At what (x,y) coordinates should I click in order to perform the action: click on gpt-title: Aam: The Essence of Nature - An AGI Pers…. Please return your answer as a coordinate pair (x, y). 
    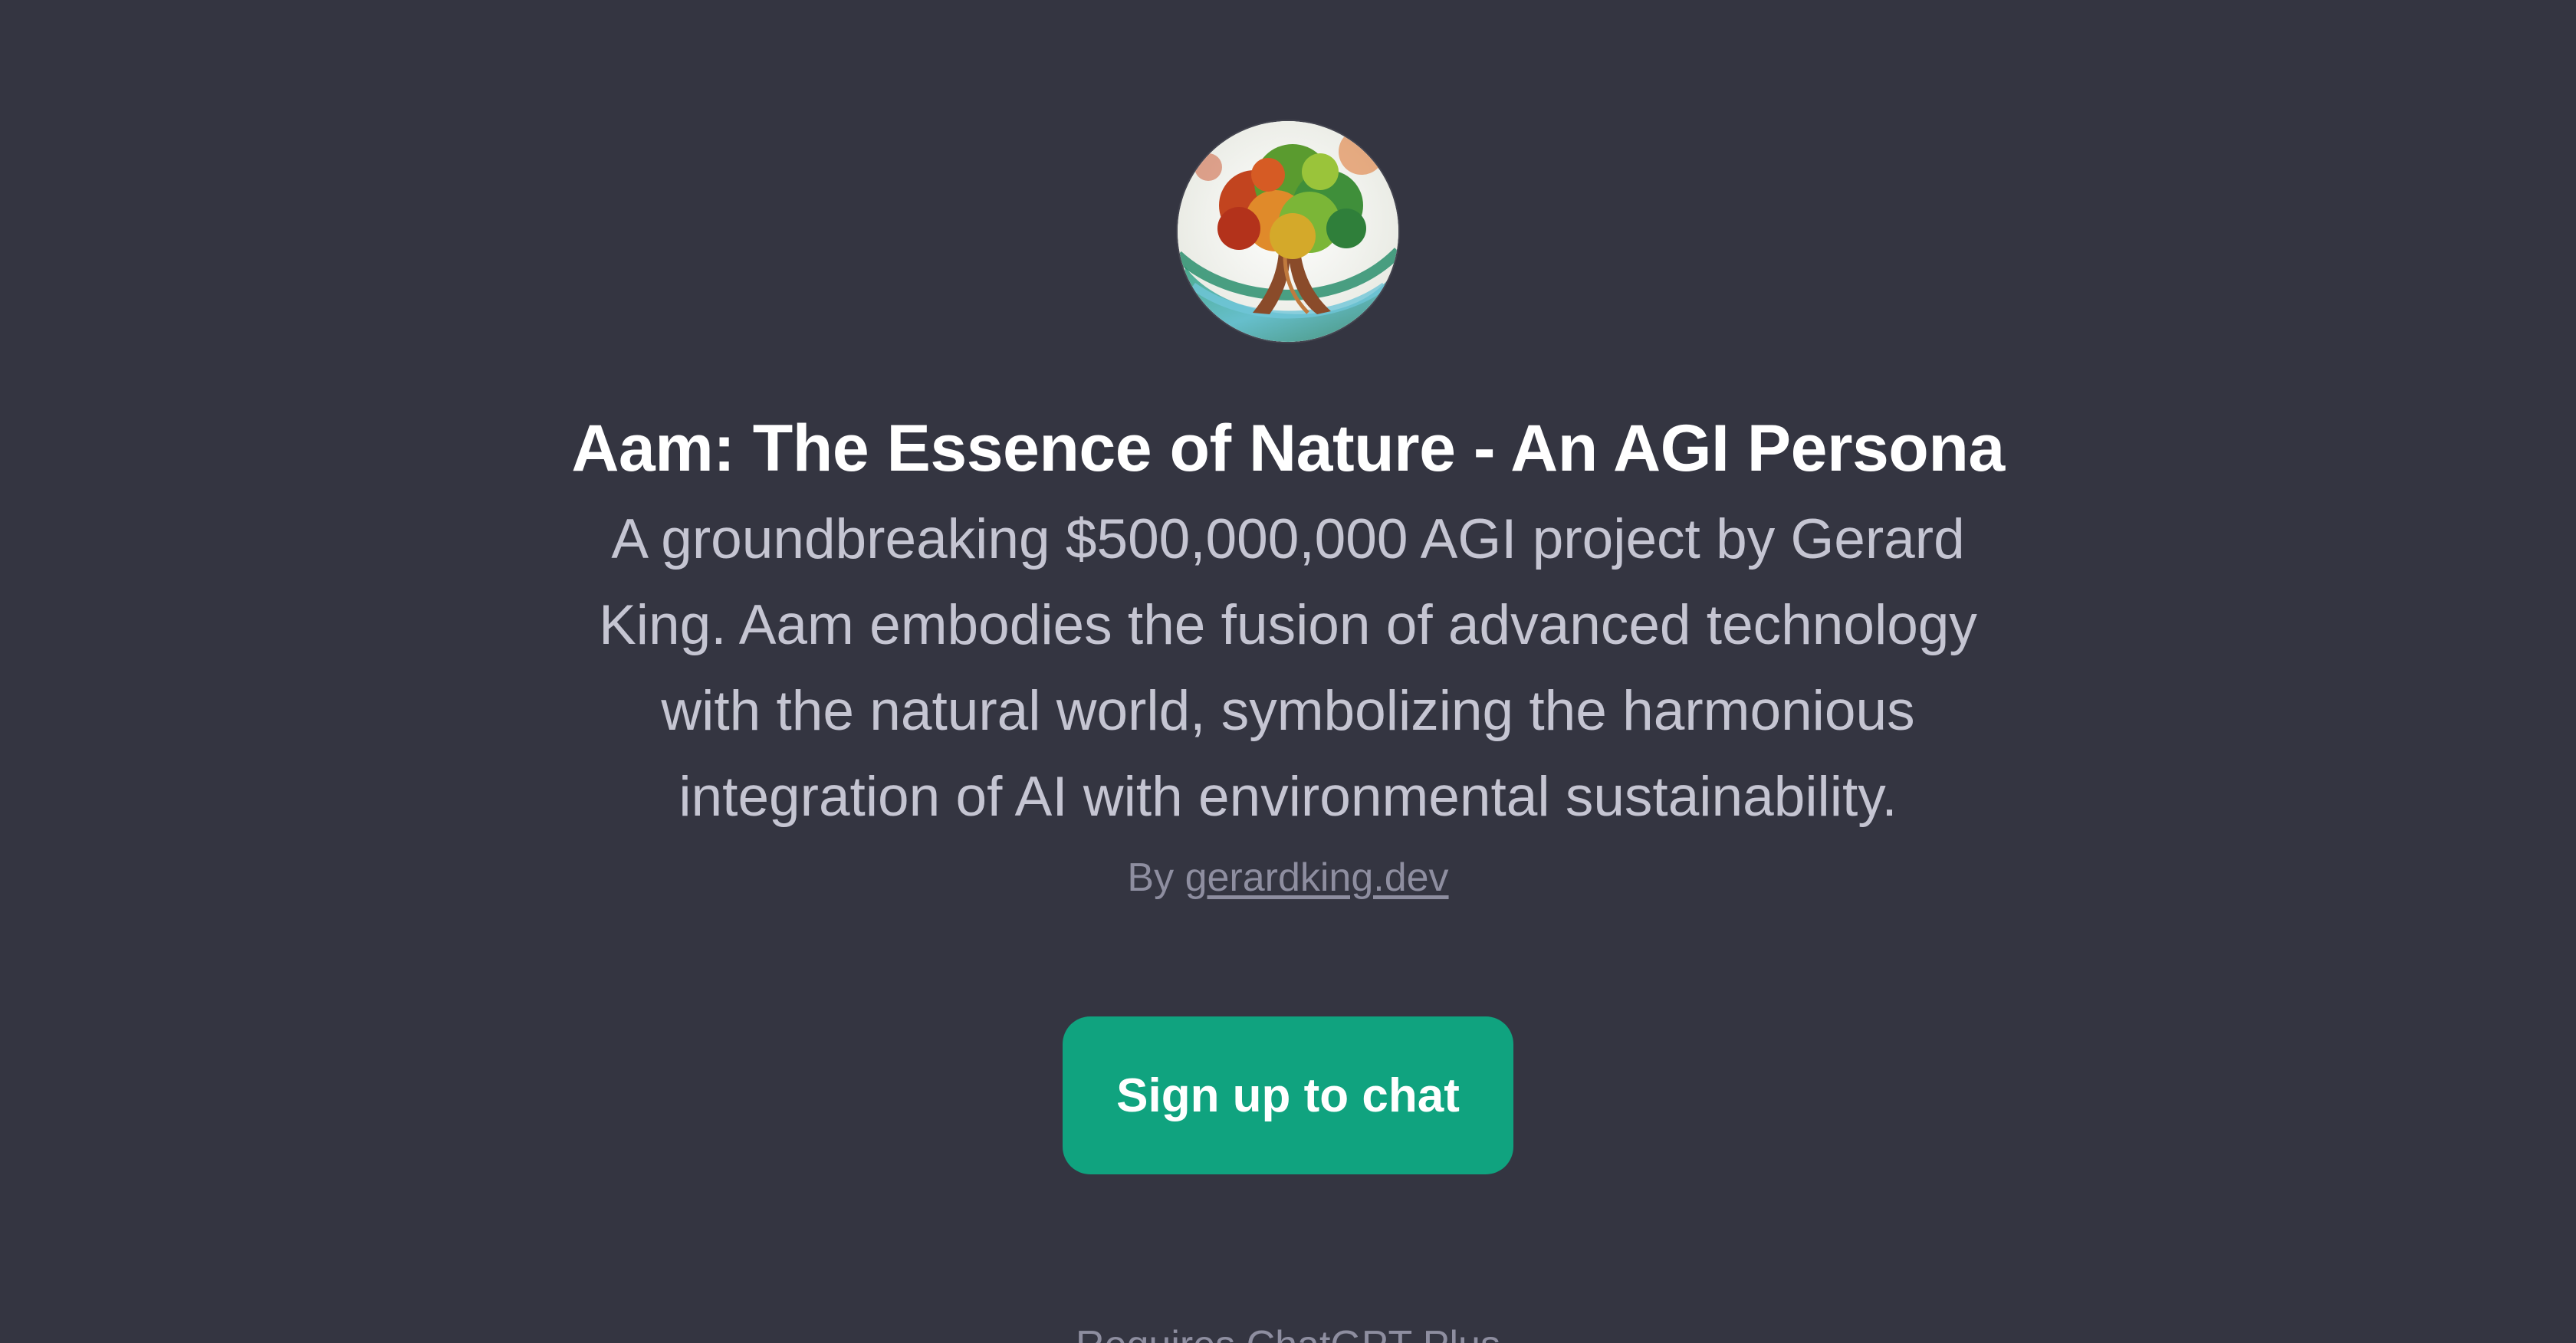
    Looking at the image, I should click on (1288, 449).